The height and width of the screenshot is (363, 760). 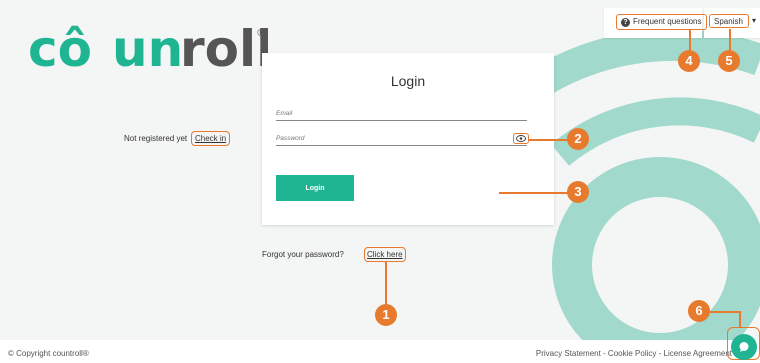 I want to click on annotation-line-6b, so click(x=740, y=319).